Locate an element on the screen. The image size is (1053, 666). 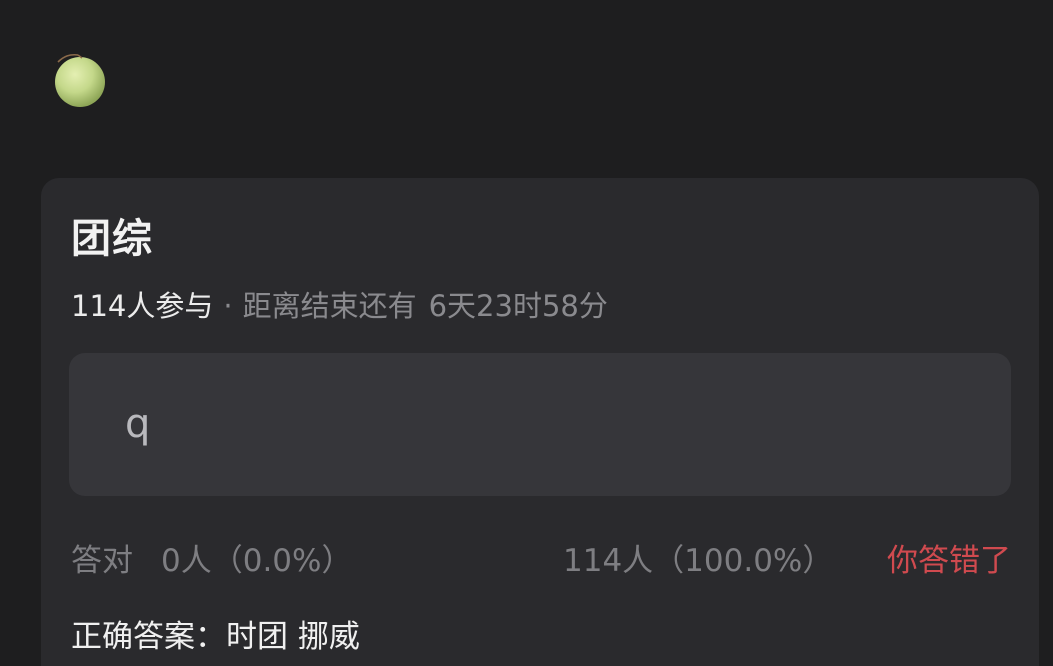
quiz-meta: 114人参与 · 距离结束还有 6天23时58分 is located at coordinates (339, 306).